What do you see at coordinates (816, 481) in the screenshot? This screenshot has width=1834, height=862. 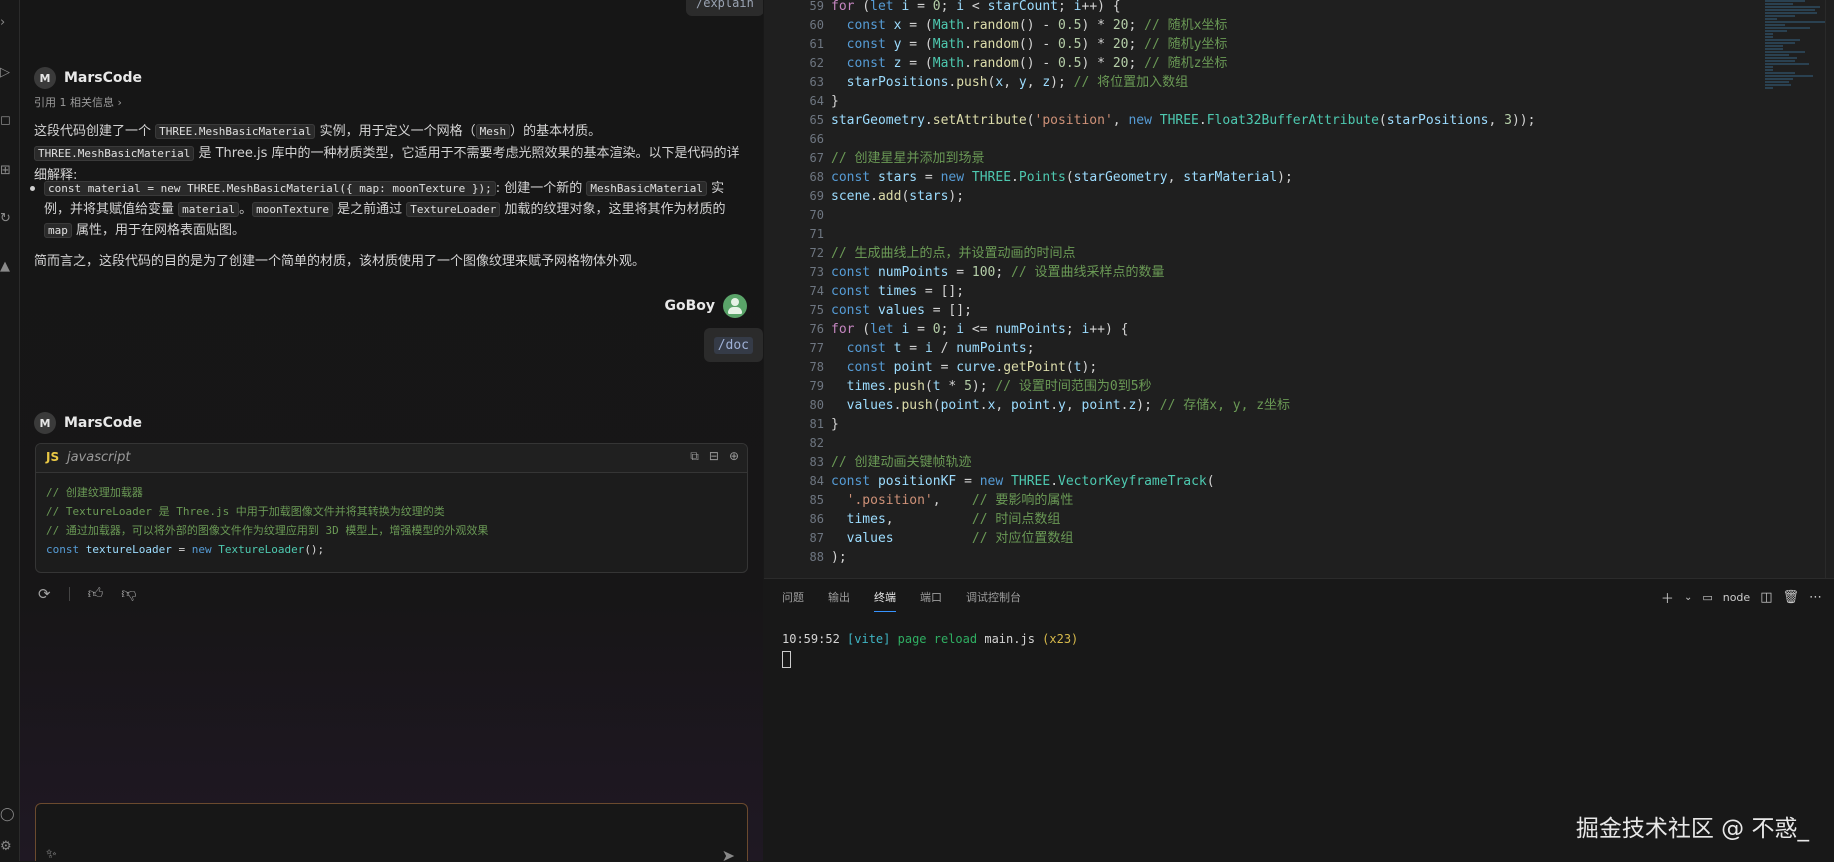 I see `line-number: 84` at bounding box center [816, 481].